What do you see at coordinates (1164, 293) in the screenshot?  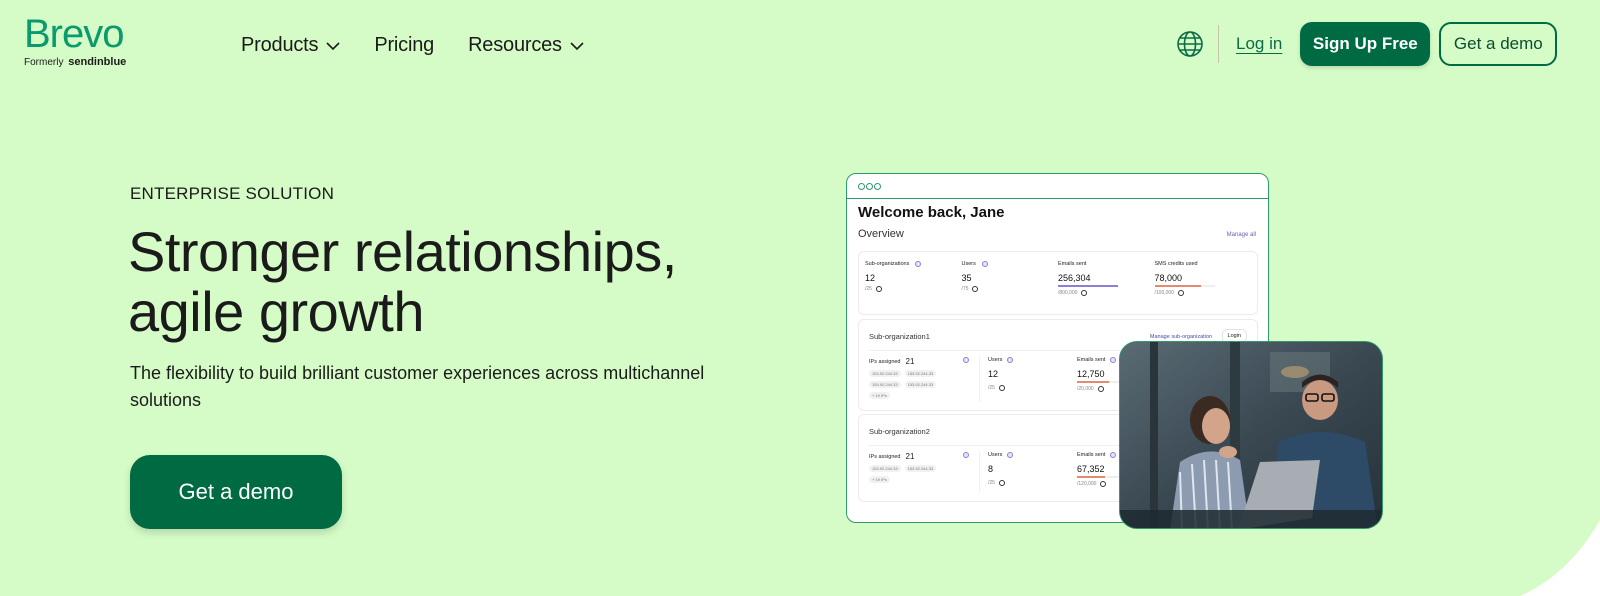 I see `stat-limit-text: /100,000` at bounding box center [1164, 293].